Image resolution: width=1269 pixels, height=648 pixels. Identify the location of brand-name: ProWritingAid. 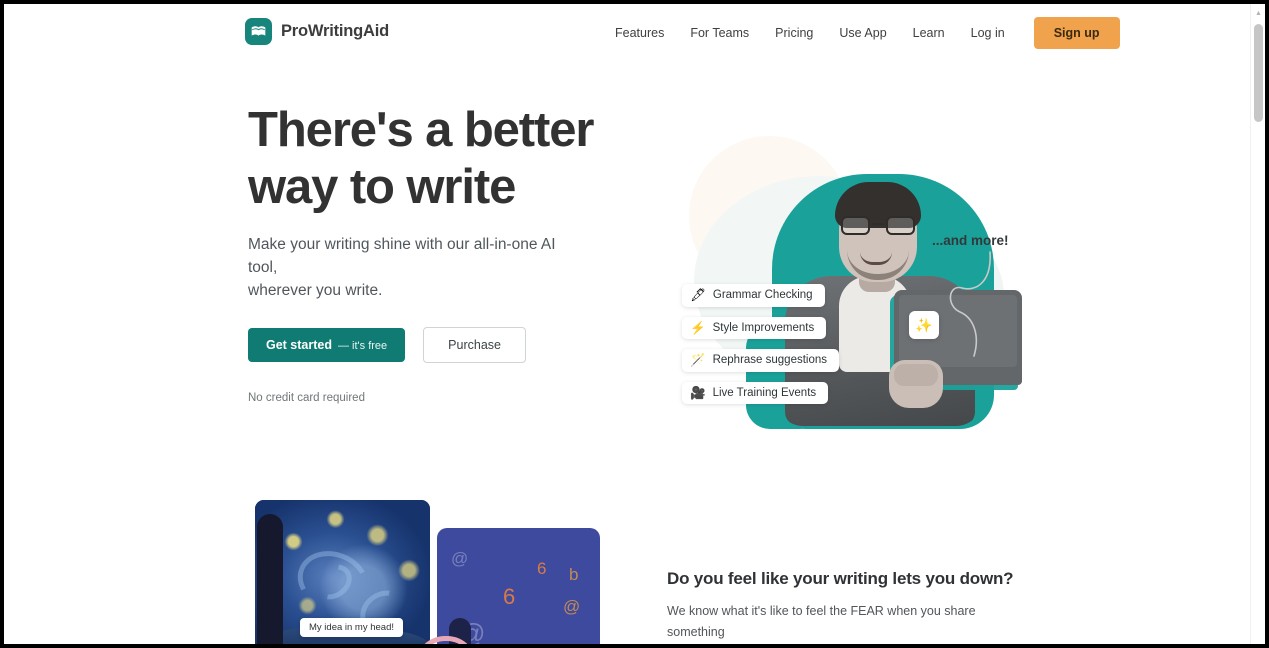
(335, 31).